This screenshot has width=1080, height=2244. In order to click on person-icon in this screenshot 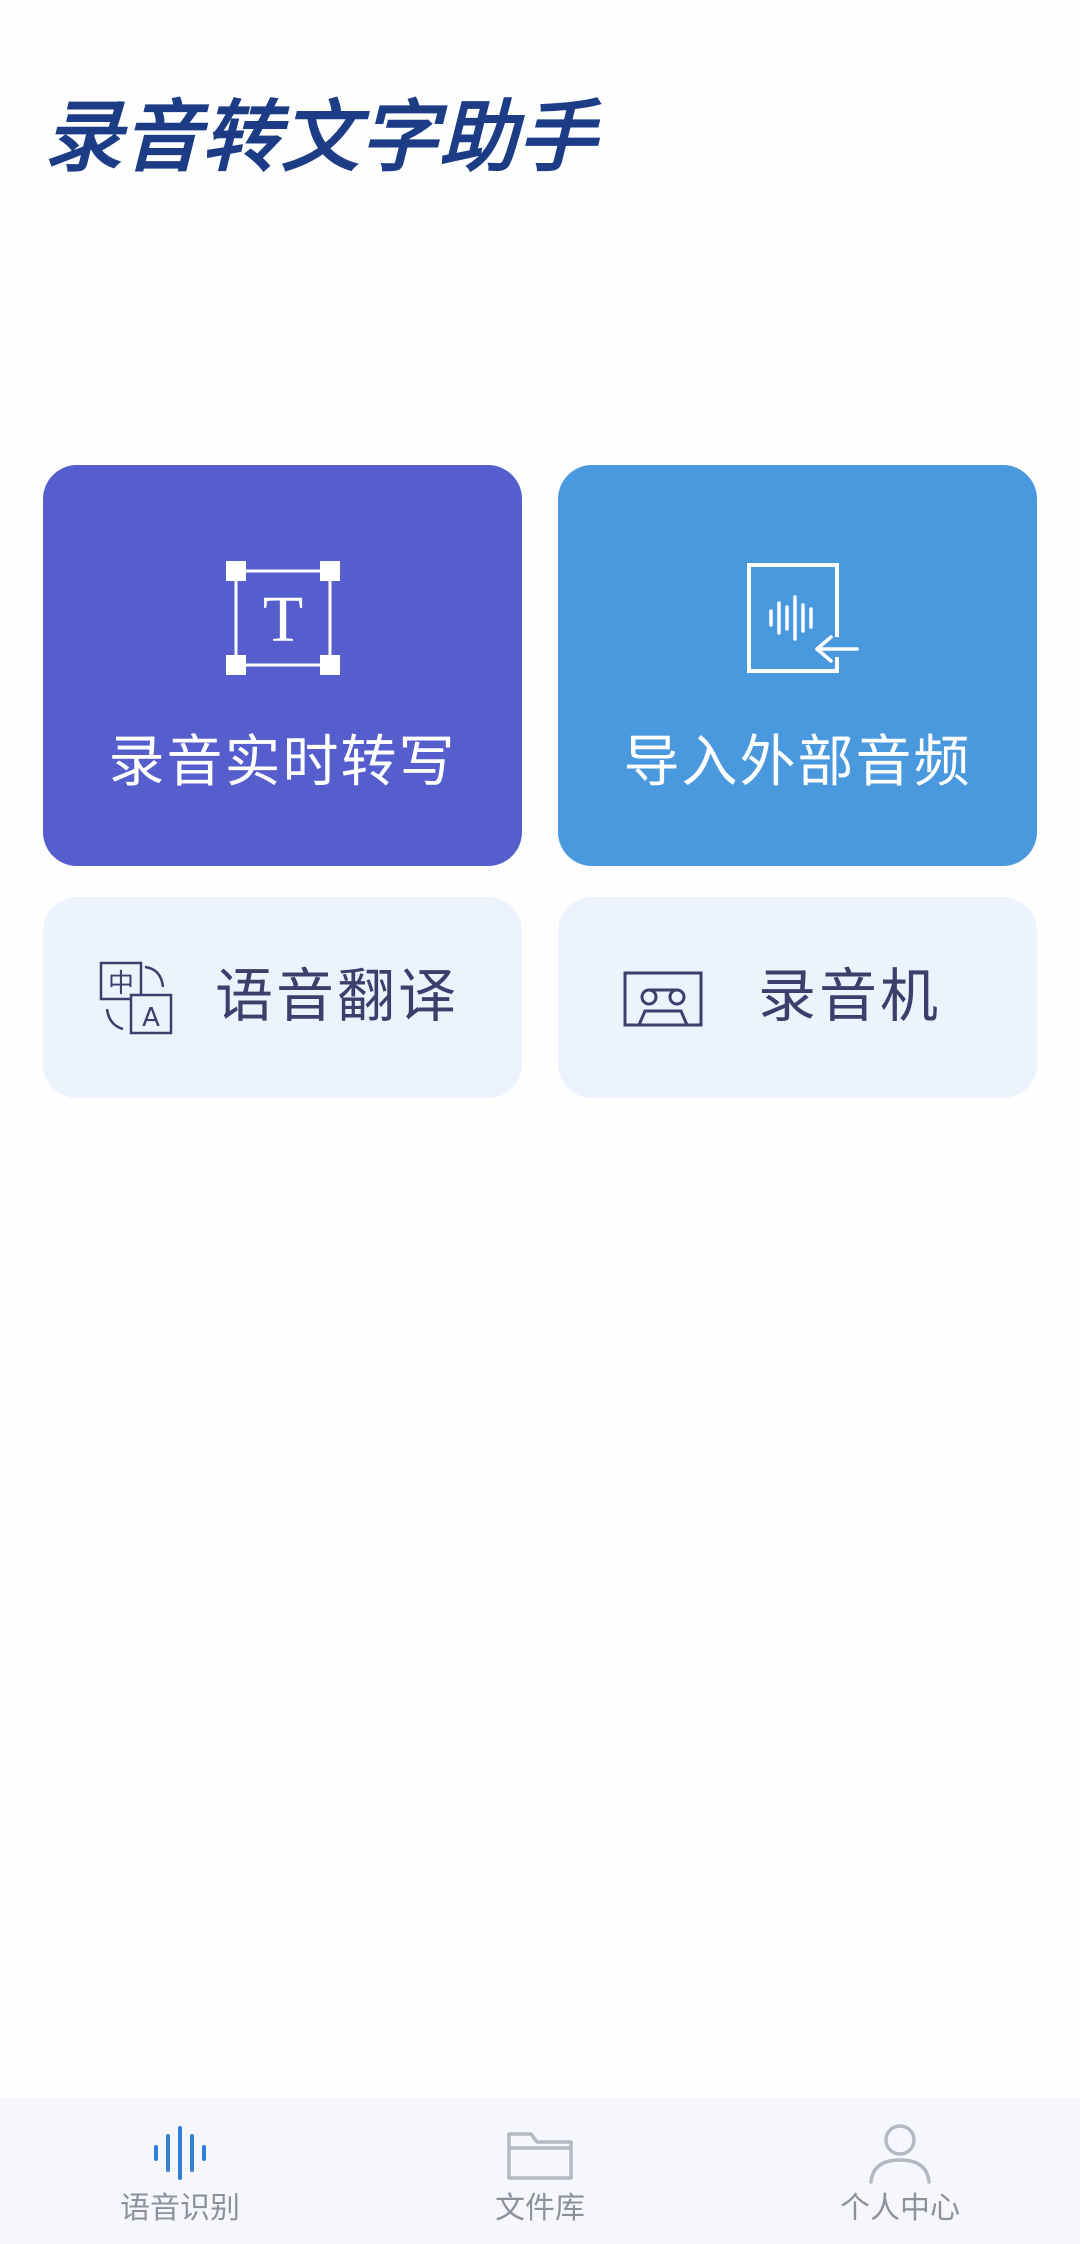, I will do `click(900, 2154)`.